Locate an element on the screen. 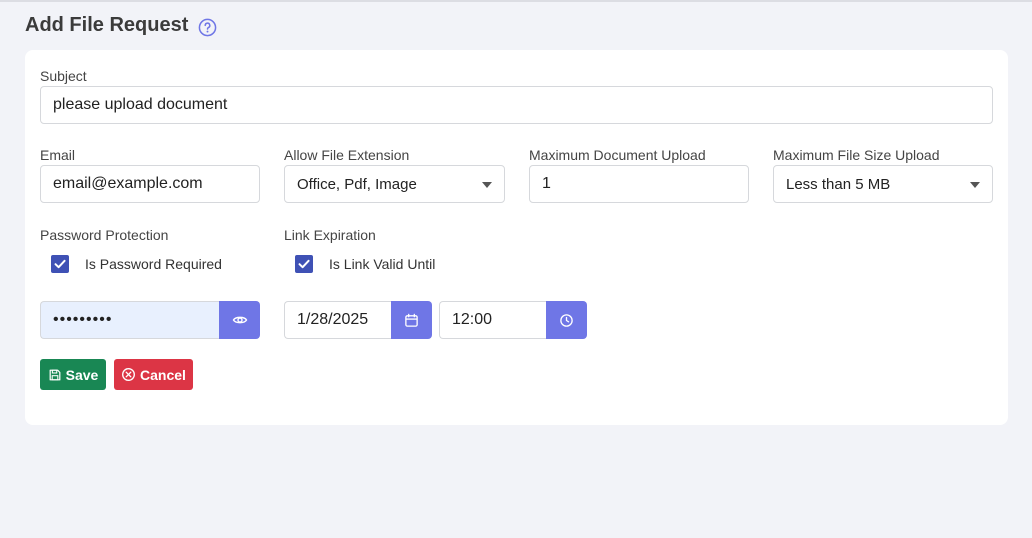  save-button-label: Save is located at coordinates (82, 374).